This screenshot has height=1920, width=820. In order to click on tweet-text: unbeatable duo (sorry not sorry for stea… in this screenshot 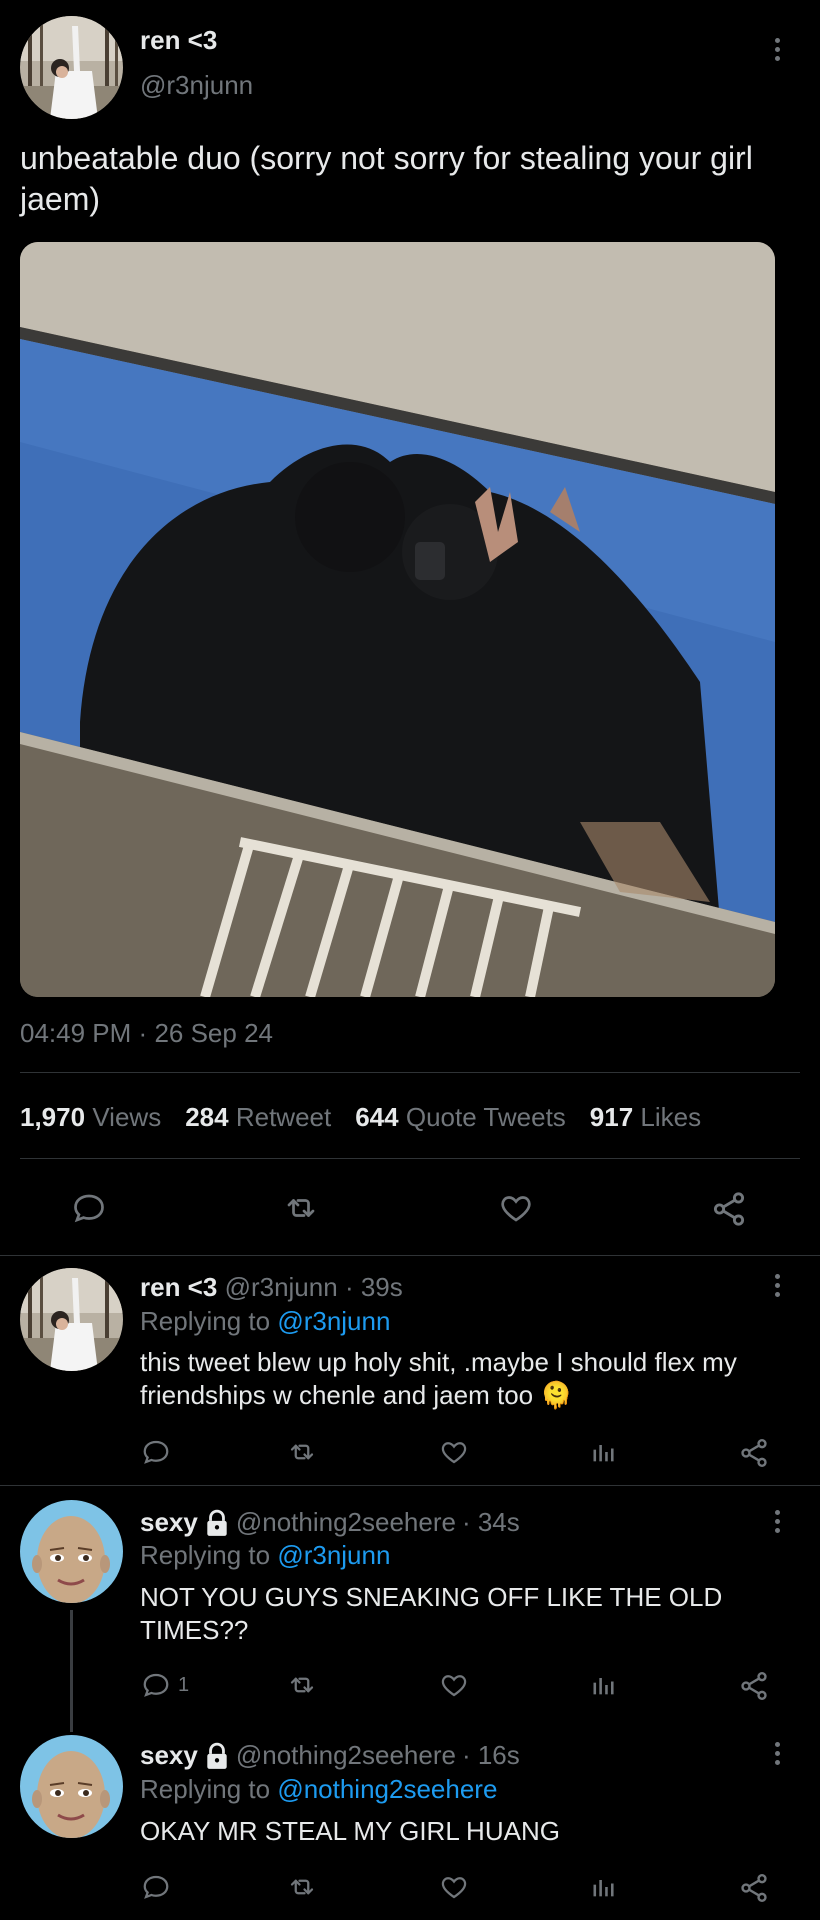, I will do `click(386, 178)`.